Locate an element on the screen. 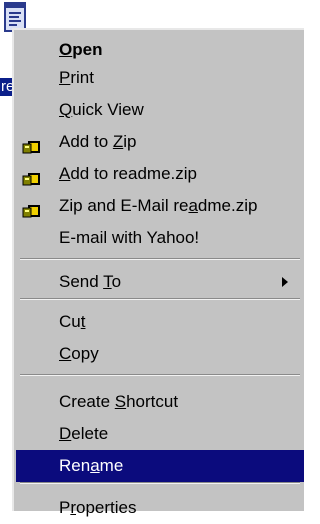 The width and height of the screenshot is (320, 524). menu-item-properties: Properties is located at coordinates (160, 508).